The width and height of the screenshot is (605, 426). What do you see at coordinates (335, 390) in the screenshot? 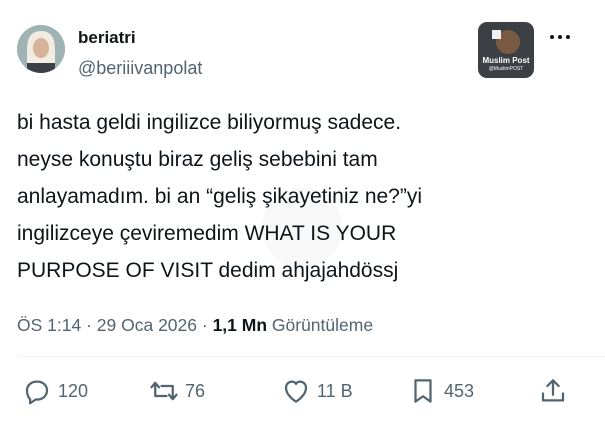
I see `like-count: 11 B` at bounding box center [335, 390].